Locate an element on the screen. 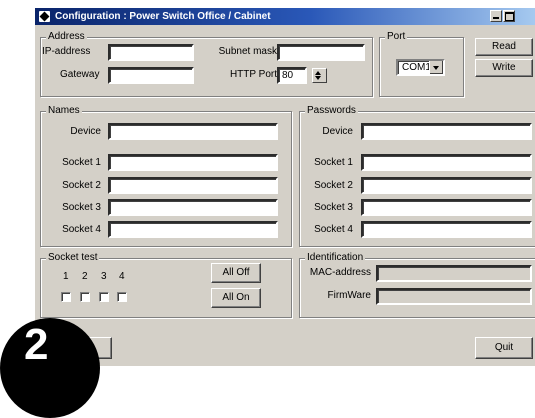  passwords-legend: Passwords is located at coordinates (331, 111).